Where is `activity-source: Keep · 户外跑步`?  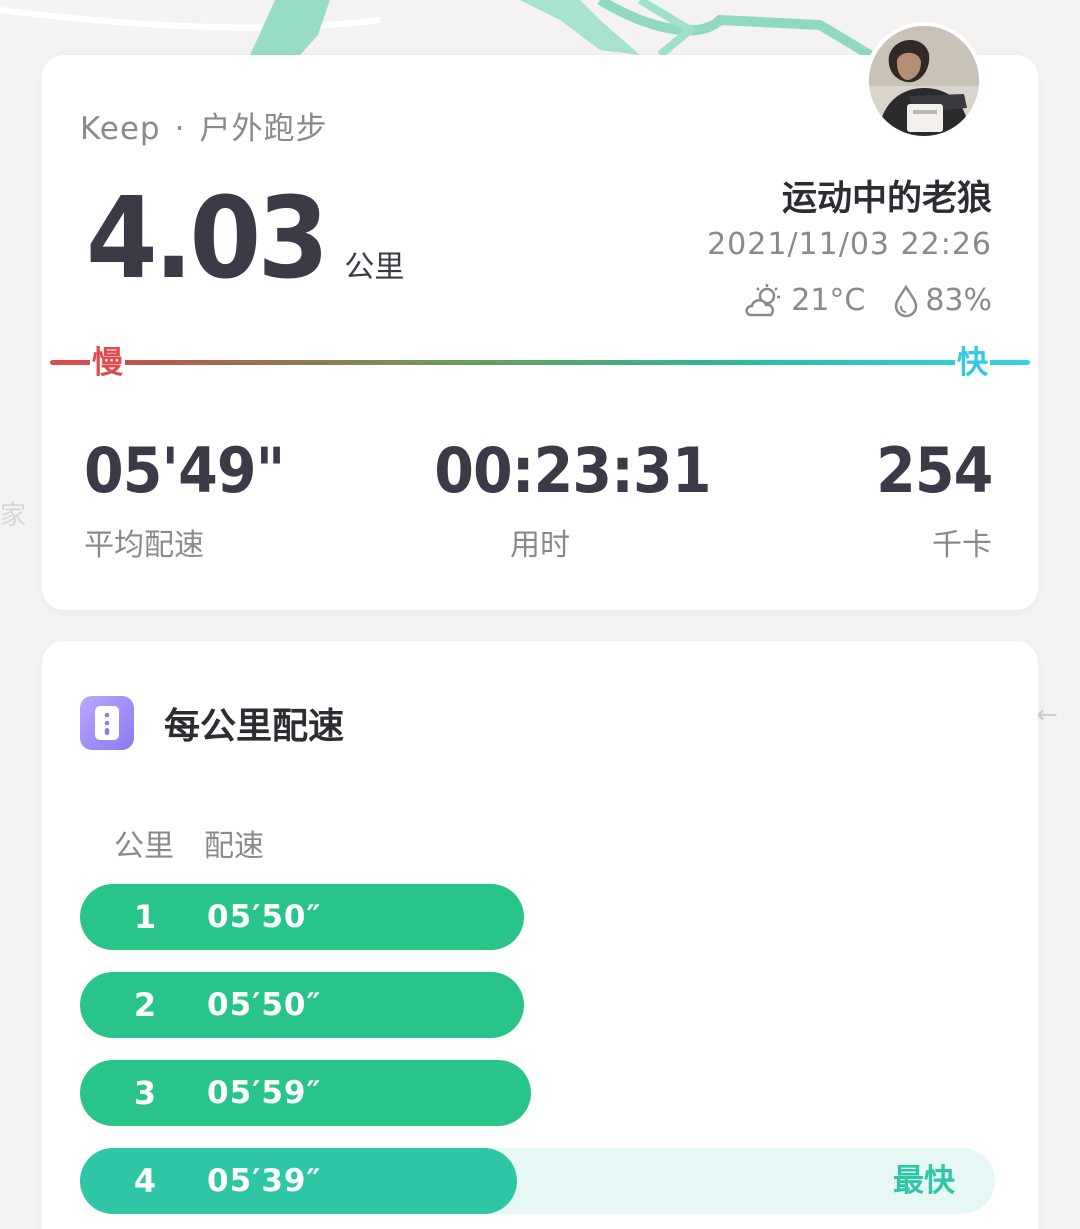 activity-source: Keep · 户外跑步 is located at coordinates (203, 125).